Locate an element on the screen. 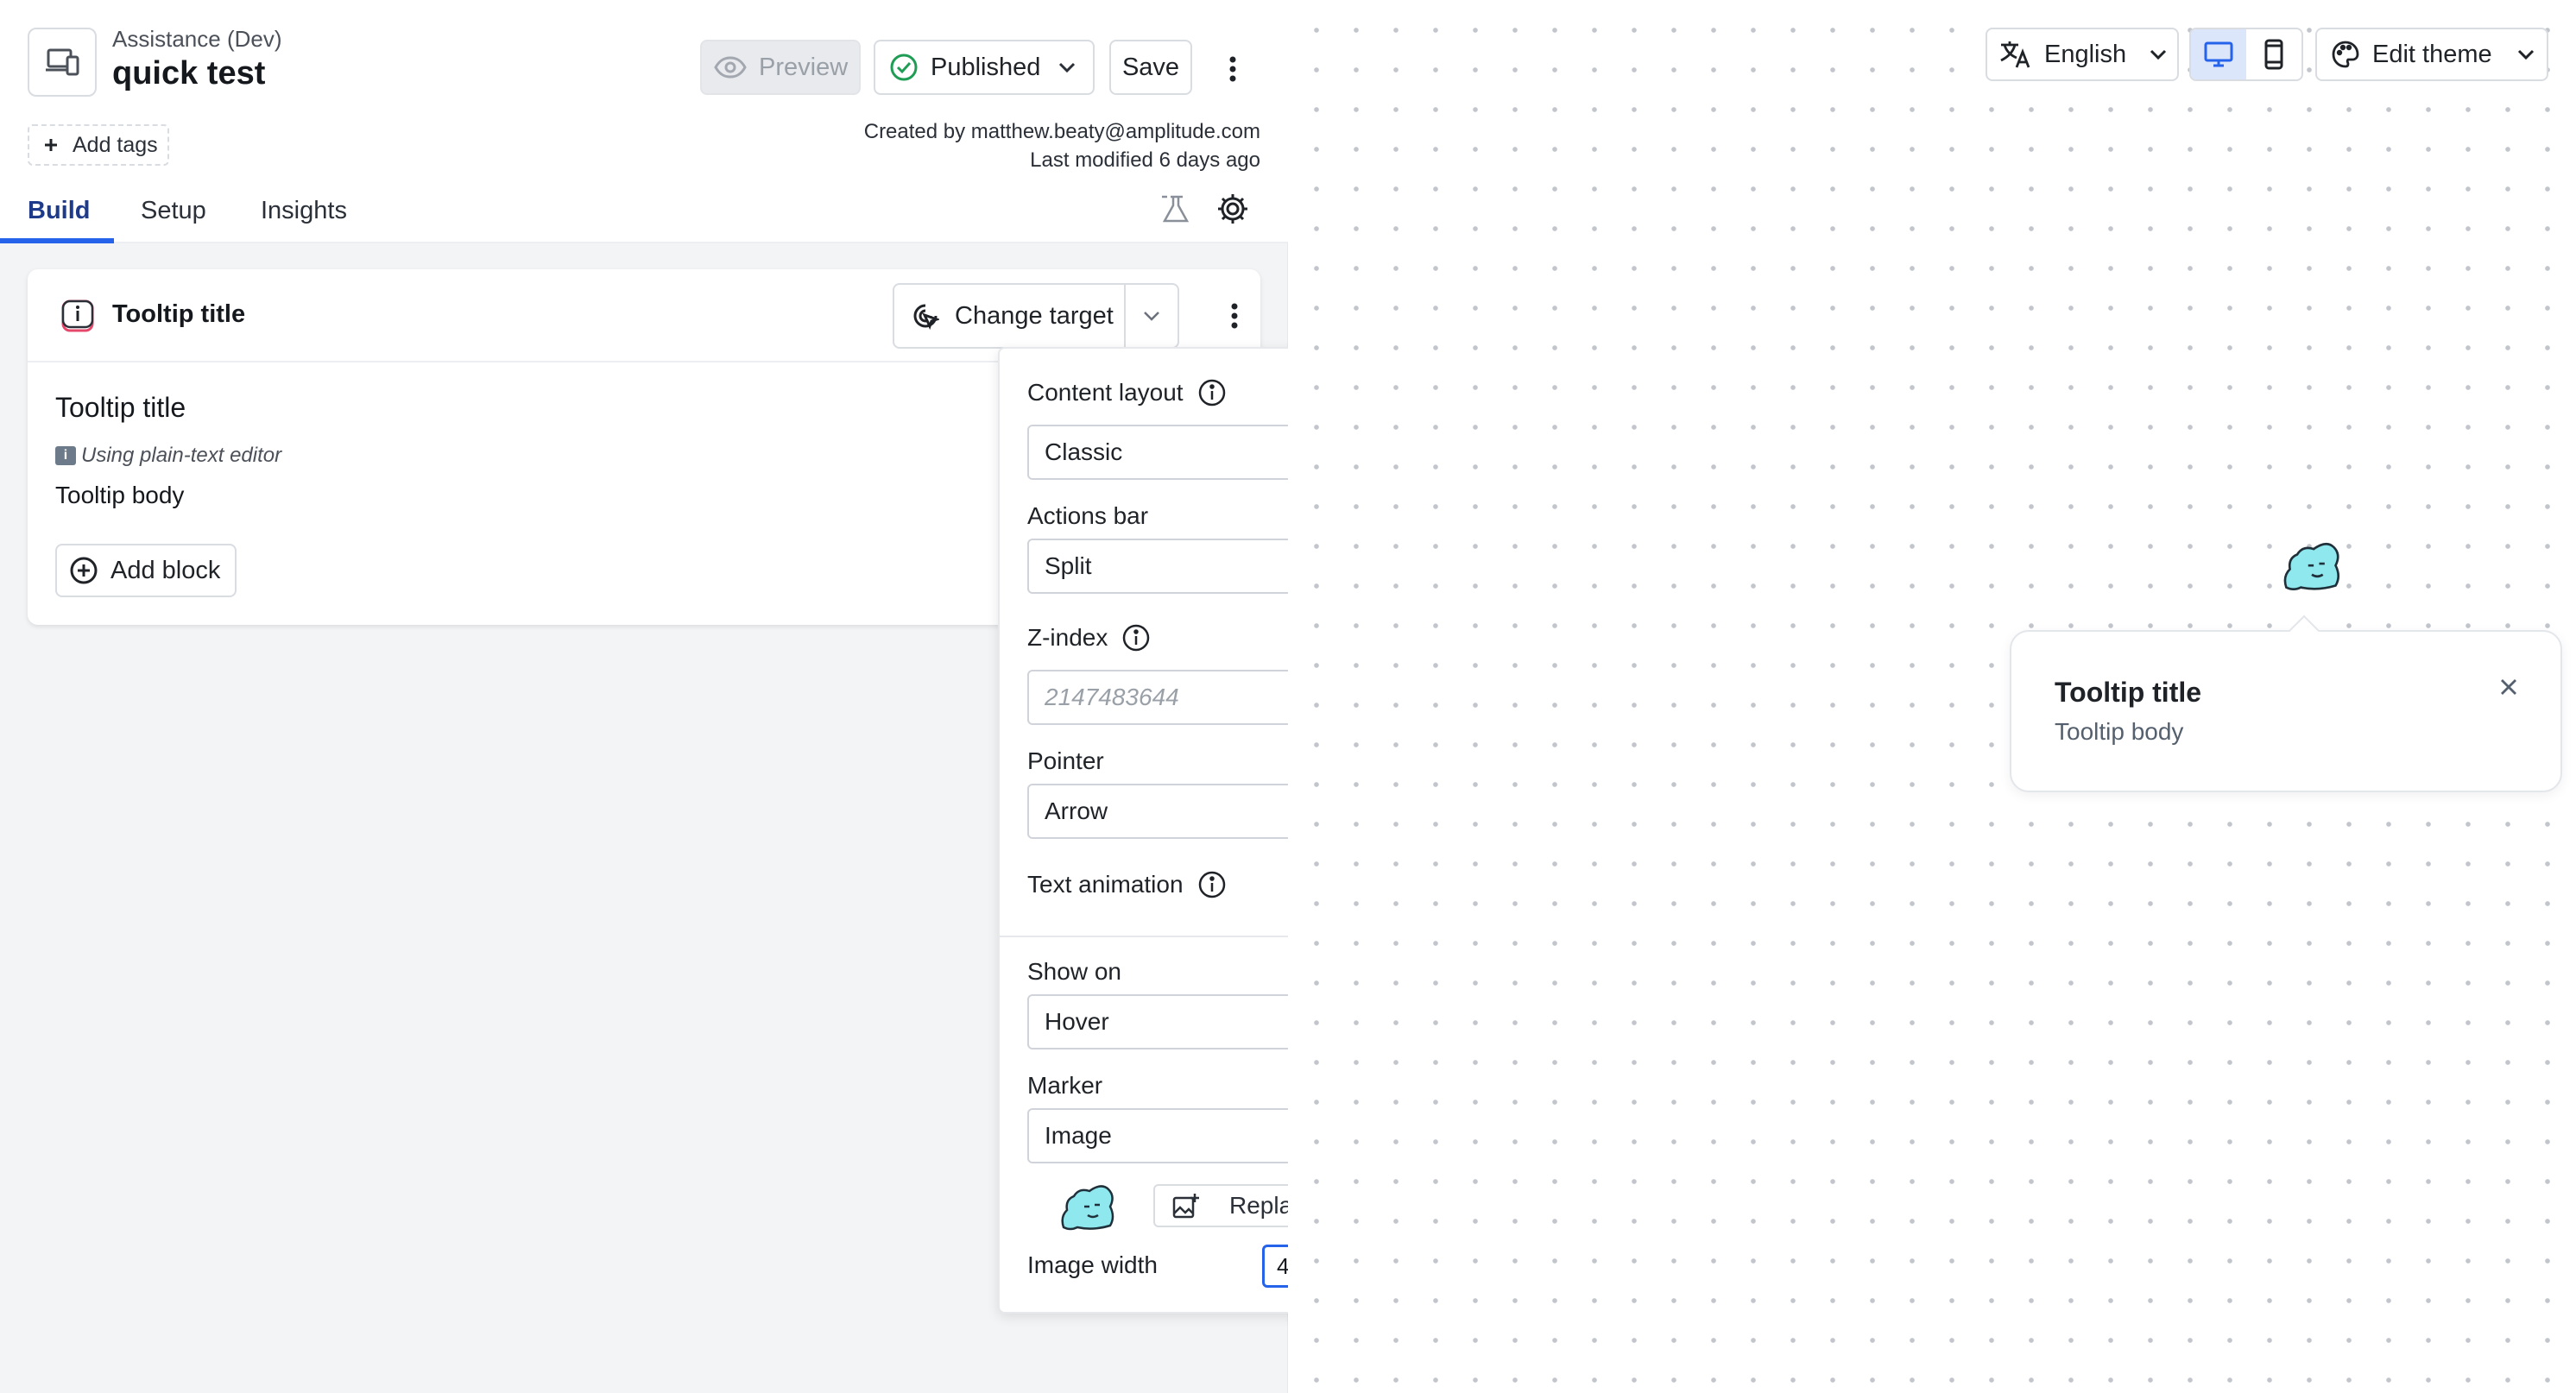  edit-theme-dropdown: Edit theme is located at coordinates (2431, 54).